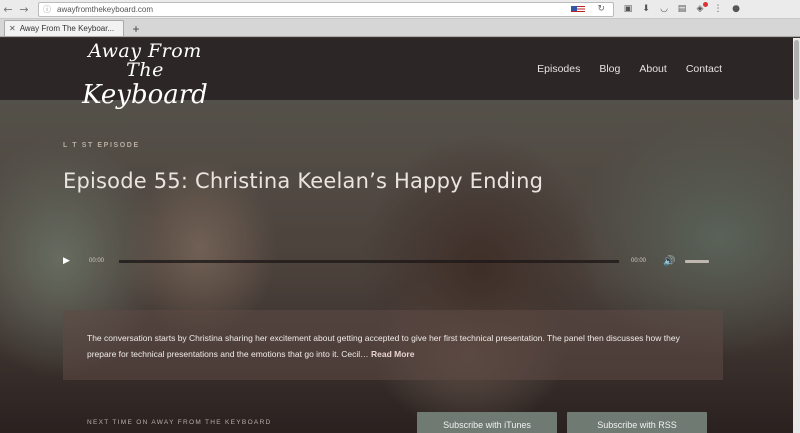 The width and height of the screenshot is (800, 433). What do you see at coordinates (97, 261) in the screenshot?
I see `current-time: 00:00` at bounding box center [97, 261].